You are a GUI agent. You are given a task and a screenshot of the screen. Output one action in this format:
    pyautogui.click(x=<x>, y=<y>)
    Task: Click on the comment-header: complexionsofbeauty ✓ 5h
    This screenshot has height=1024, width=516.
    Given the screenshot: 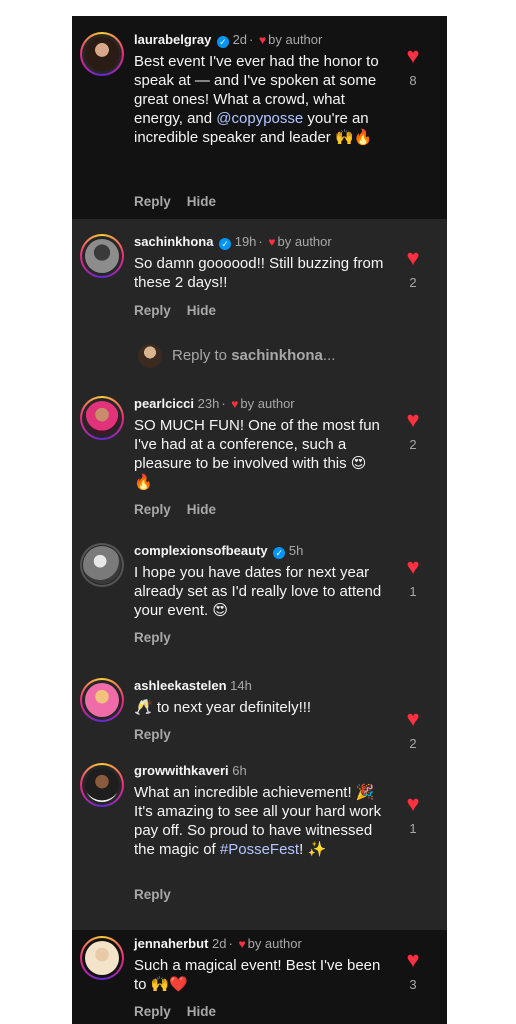 What is the action you would take?
    pyautogui.click(x=218, y=551)
    